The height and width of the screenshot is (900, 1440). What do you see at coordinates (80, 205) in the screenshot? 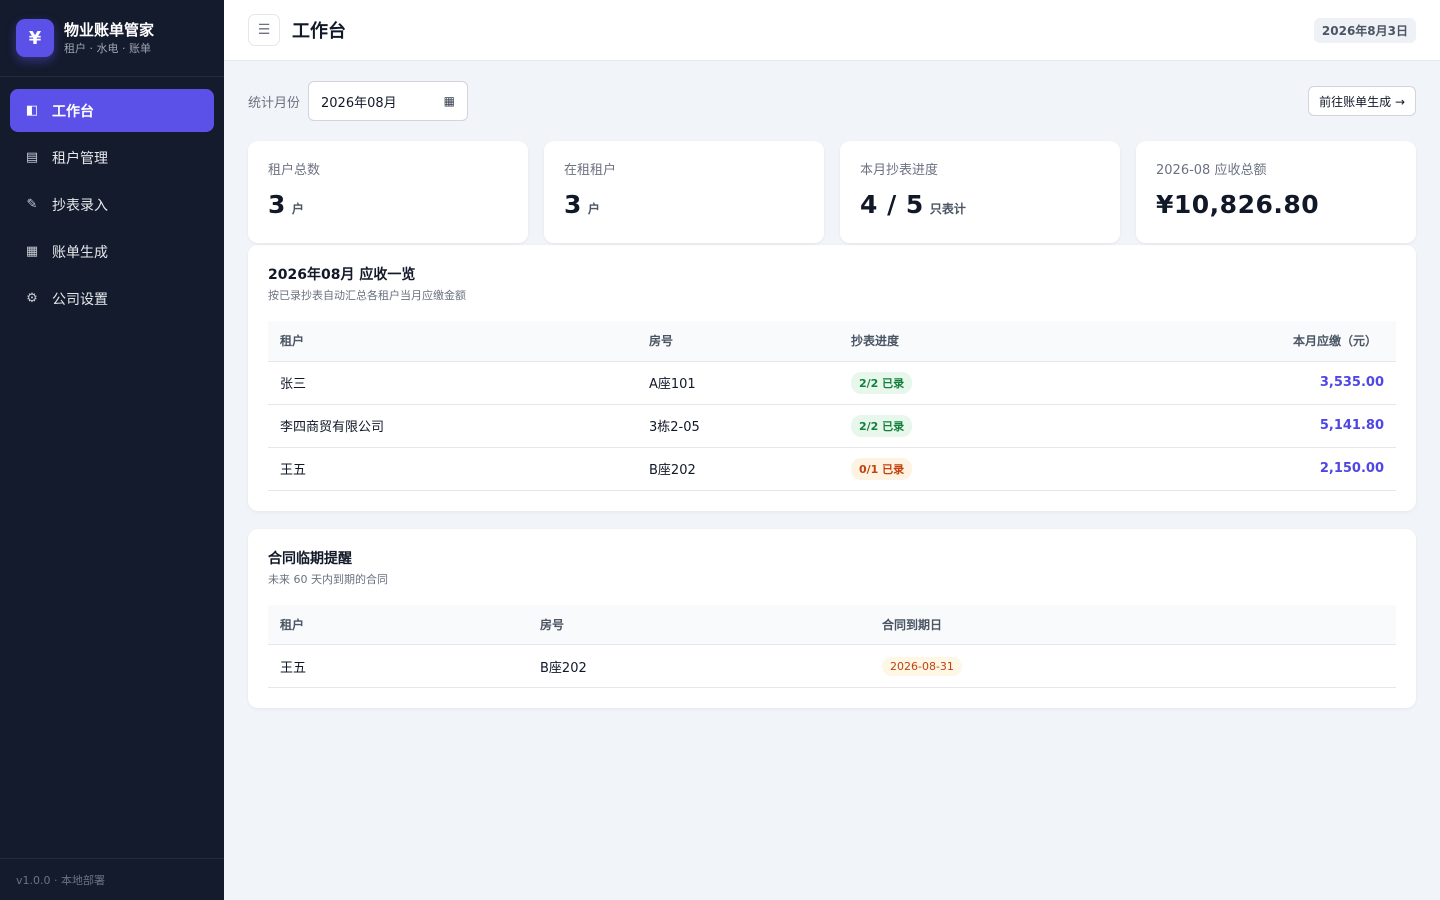
I see `sidebar-item-label: 抄表录入` at bounding box center [80, 205].